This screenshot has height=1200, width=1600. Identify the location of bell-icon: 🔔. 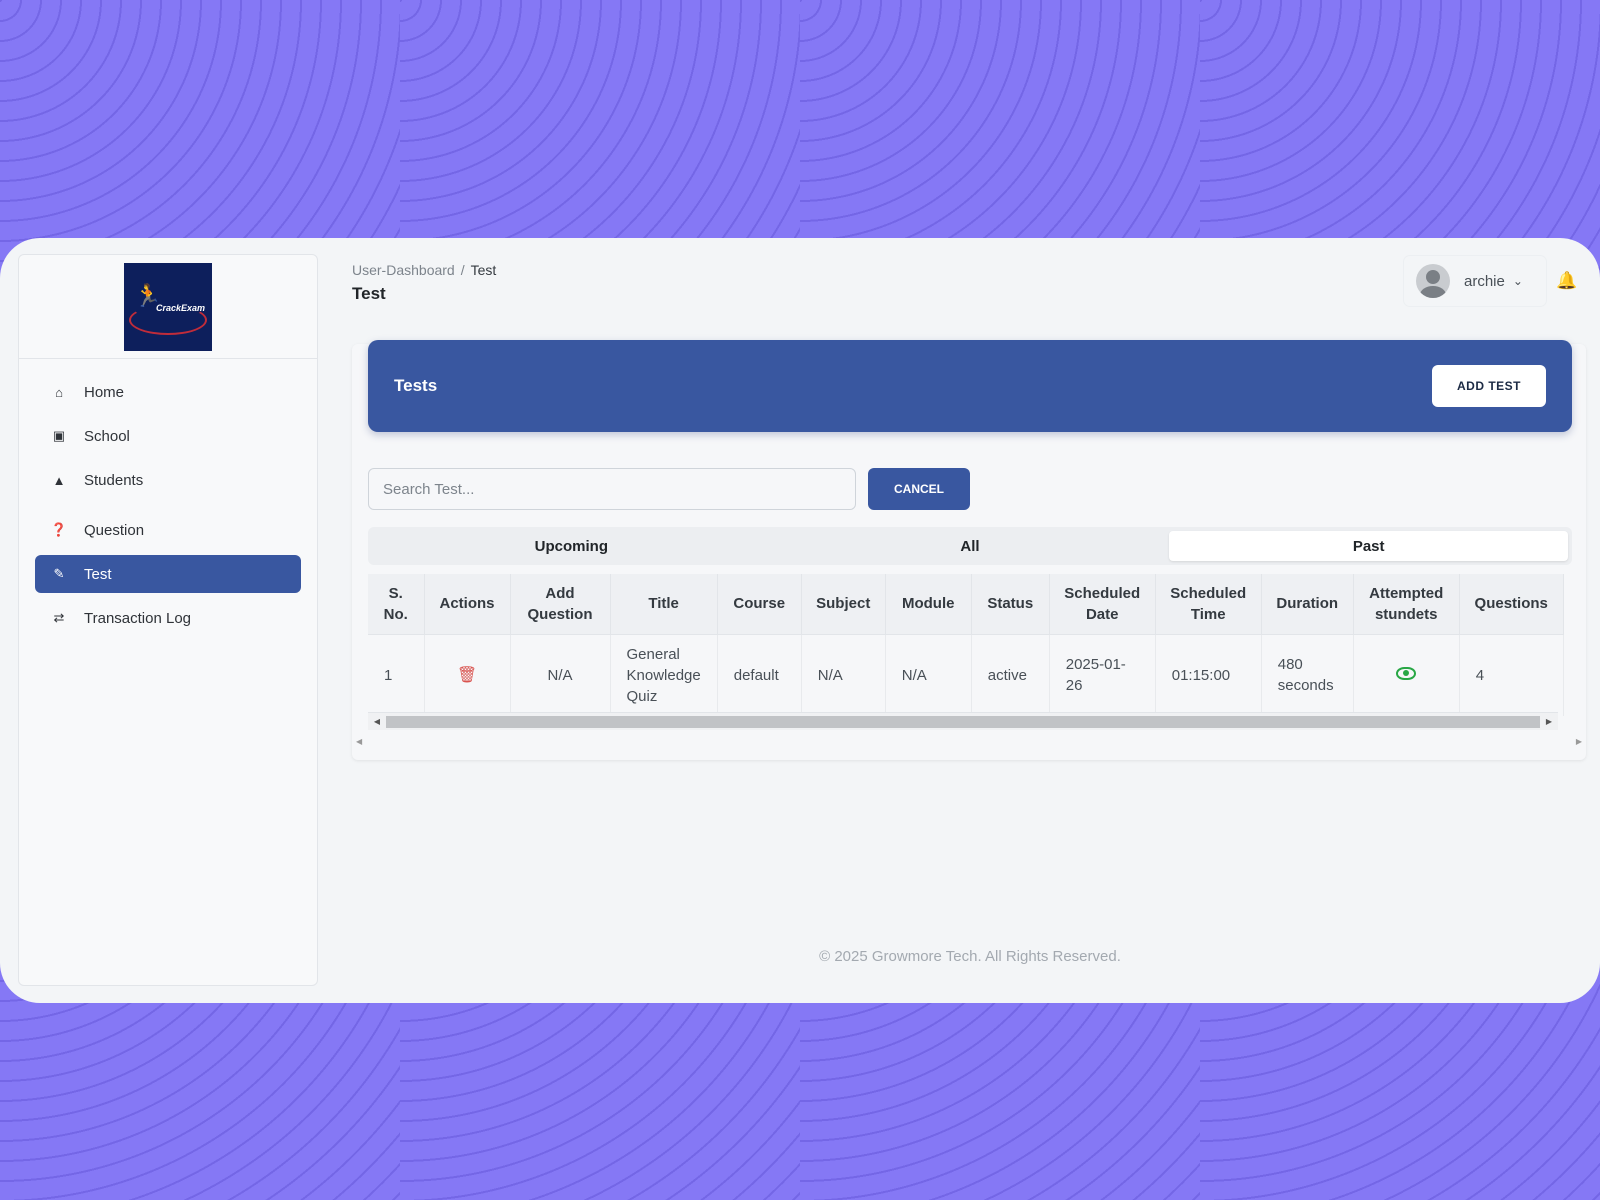
(1566, 281).